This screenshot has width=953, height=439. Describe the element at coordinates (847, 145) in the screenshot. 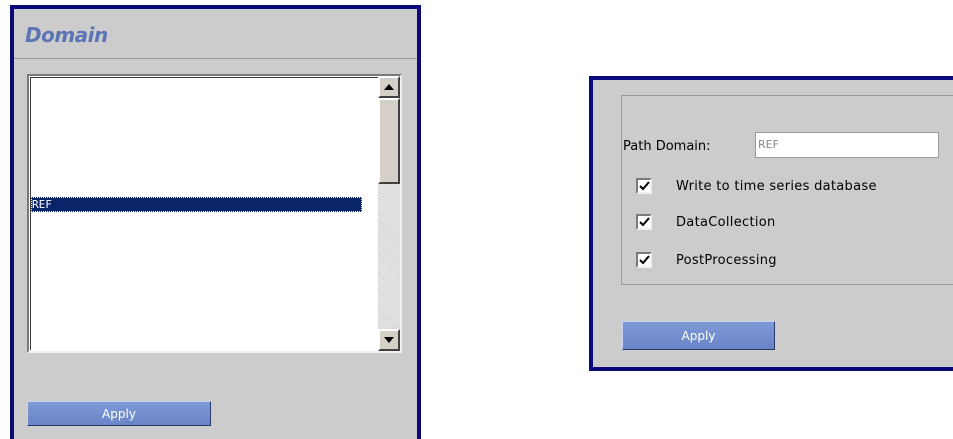

I see `domain-input: REF` at that location.